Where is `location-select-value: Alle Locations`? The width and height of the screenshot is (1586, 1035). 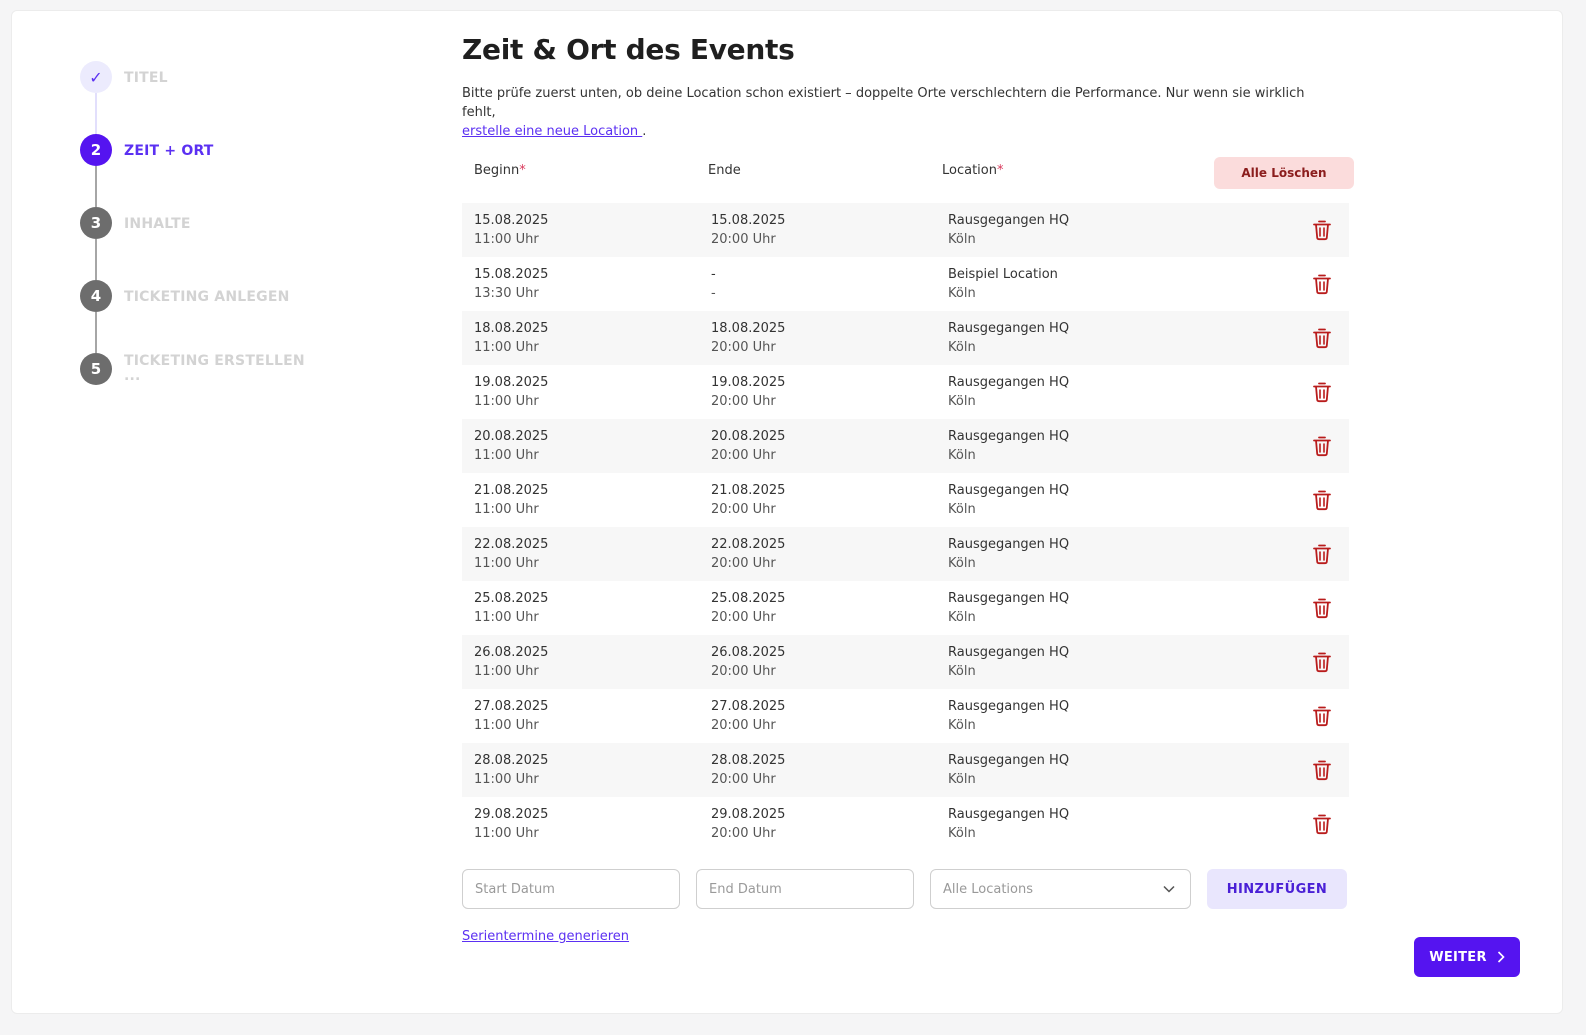
location-select-value: Alle Locations is located at coordinates (988, 889).